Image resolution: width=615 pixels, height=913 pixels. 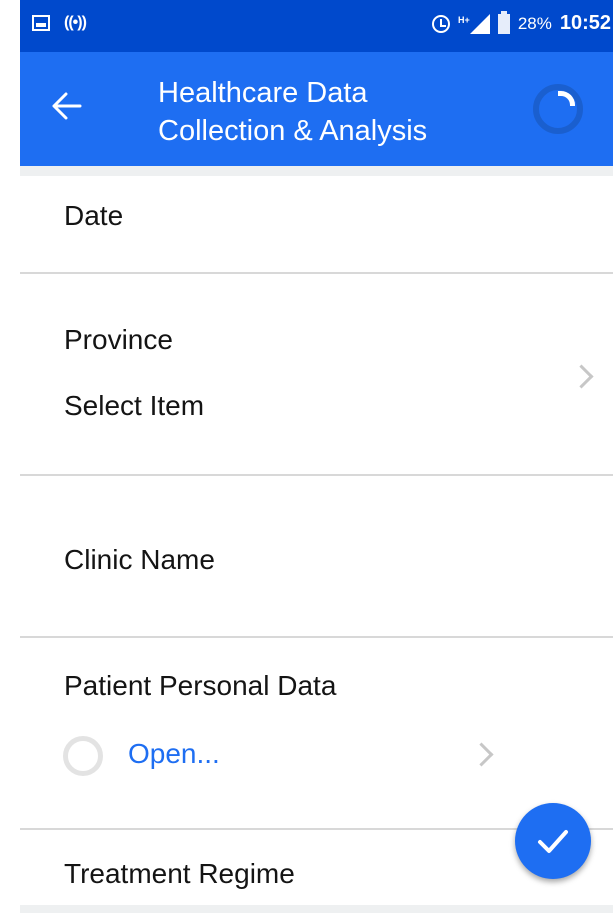 I want to click on status-bar: ((•)) H+ 28% 10:52, so click(x=316, y=26).